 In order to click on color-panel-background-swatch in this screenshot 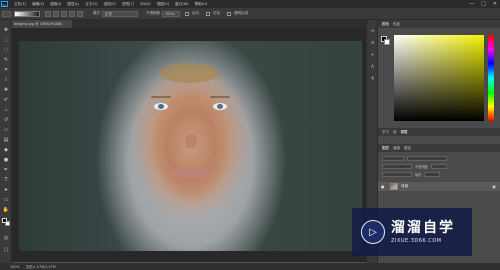, I will do `click(387, 42)`.